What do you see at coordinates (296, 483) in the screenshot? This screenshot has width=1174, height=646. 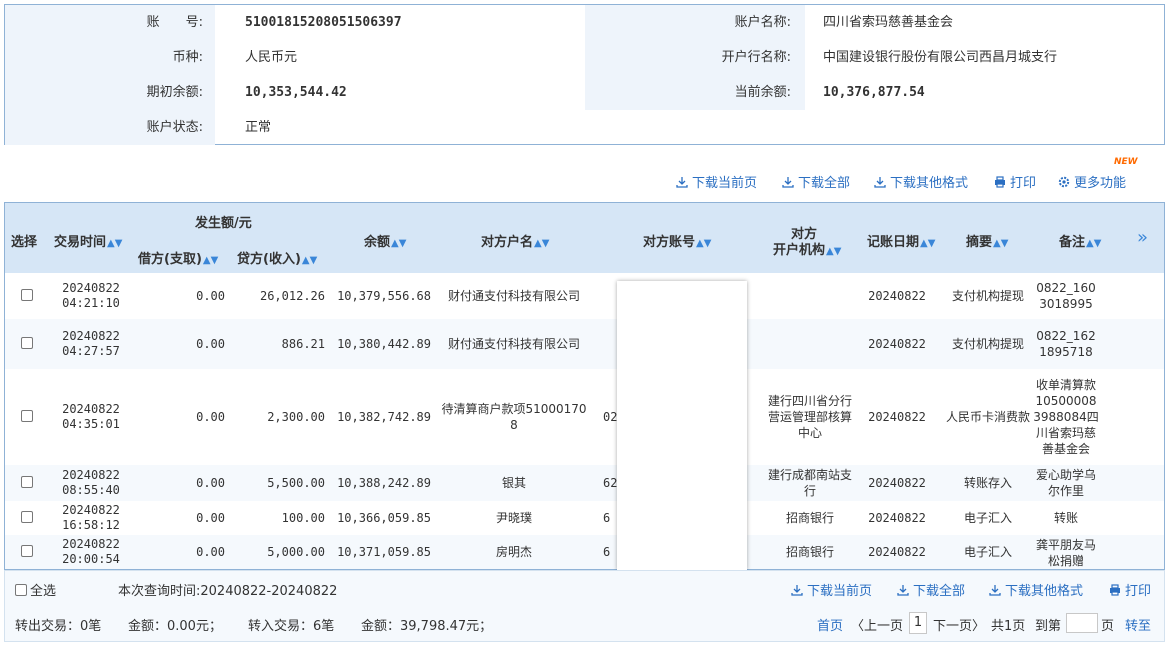 I see `cell-credit: 5,500.00` at bounding box center [296, 483].